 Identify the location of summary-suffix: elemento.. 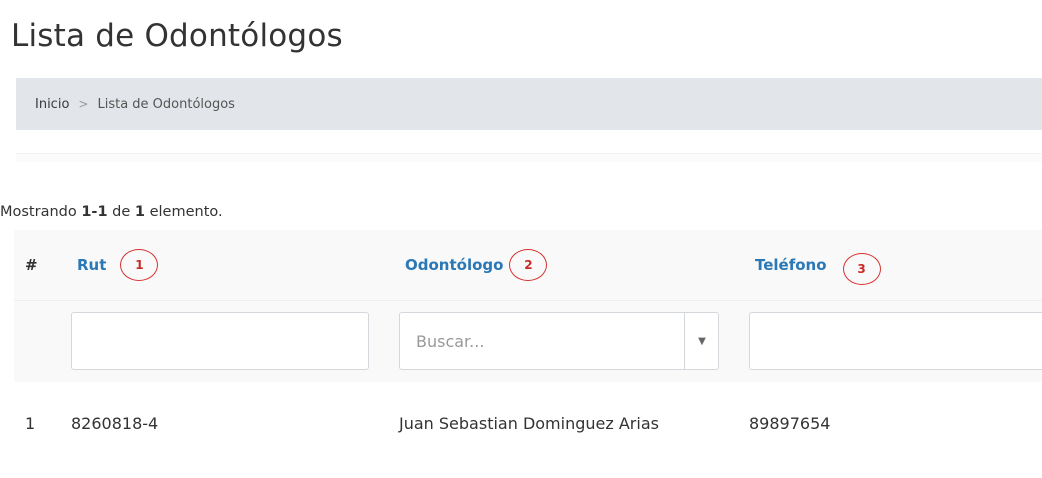
(183, 212).